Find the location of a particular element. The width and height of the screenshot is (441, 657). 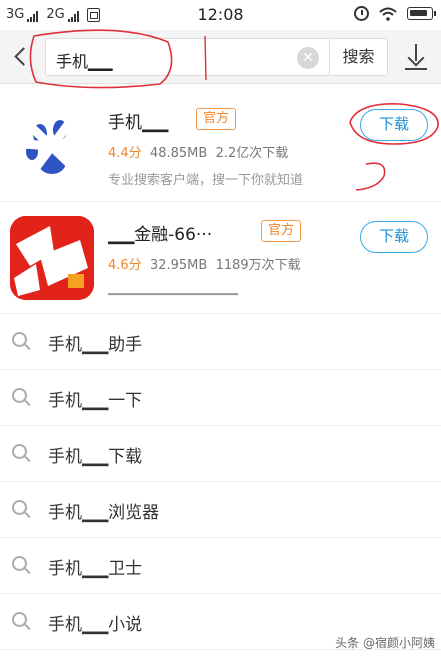

app-meta: 4.4分 48.85MB 2.2亿次下载 is located at coordinates (198, 151).